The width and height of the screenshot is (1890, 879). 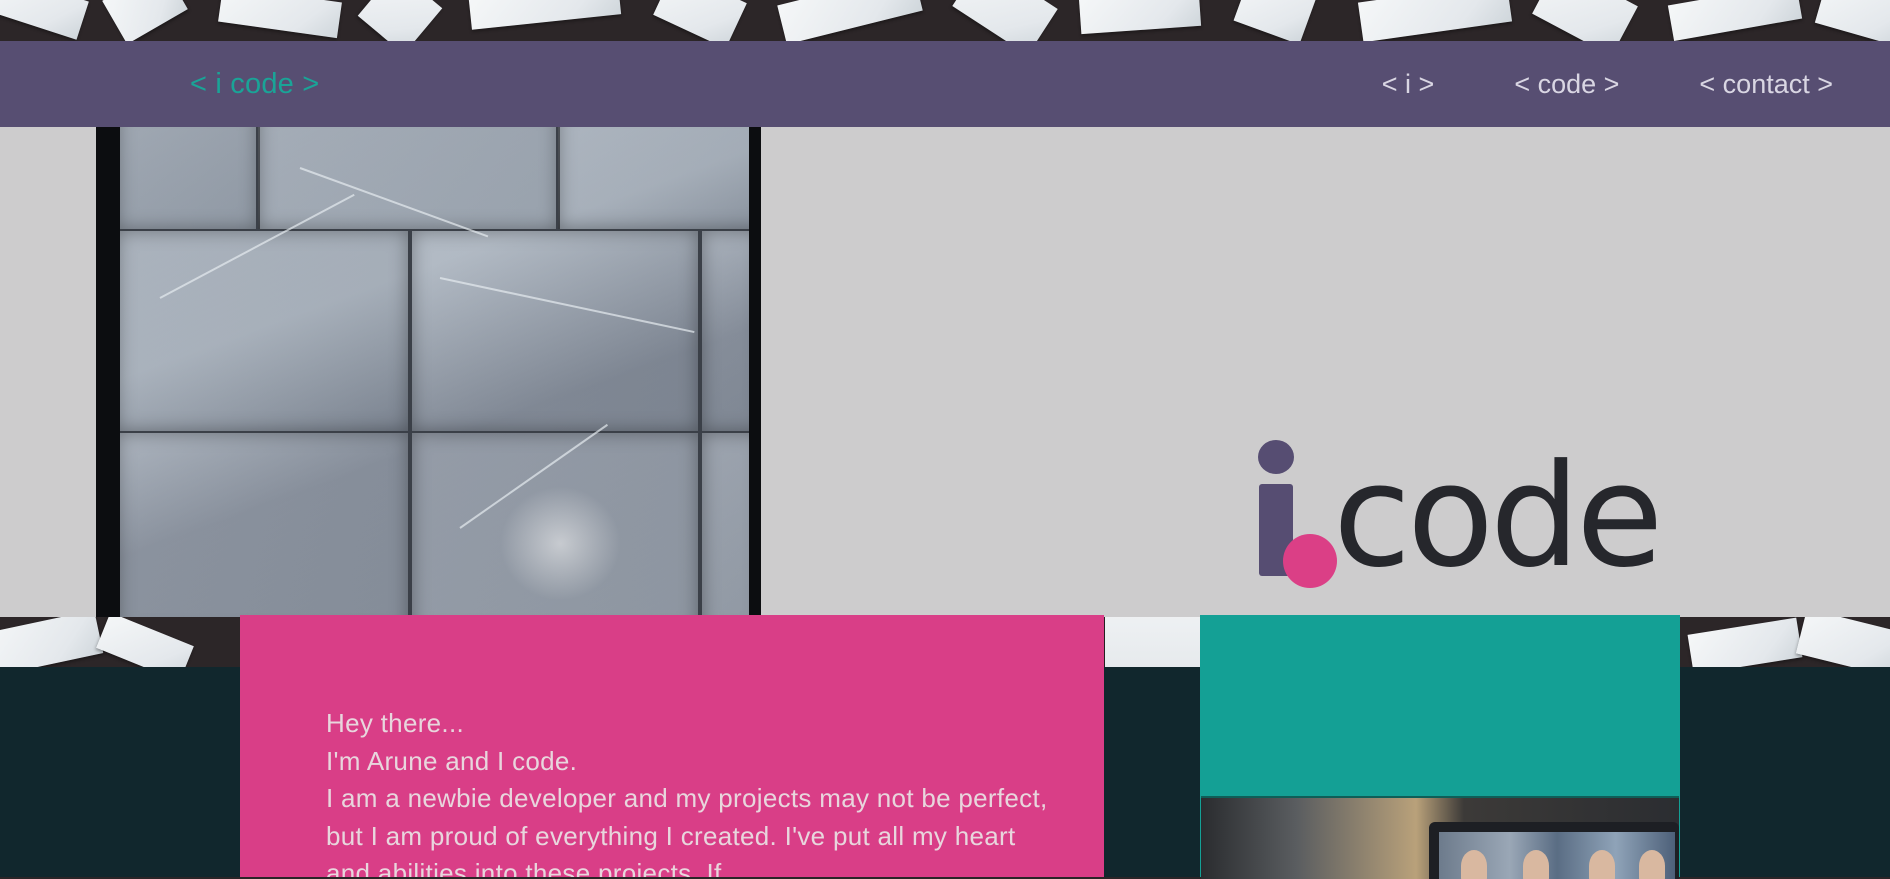 I want to click on video-call-photo, so click(x=1440, y=837).